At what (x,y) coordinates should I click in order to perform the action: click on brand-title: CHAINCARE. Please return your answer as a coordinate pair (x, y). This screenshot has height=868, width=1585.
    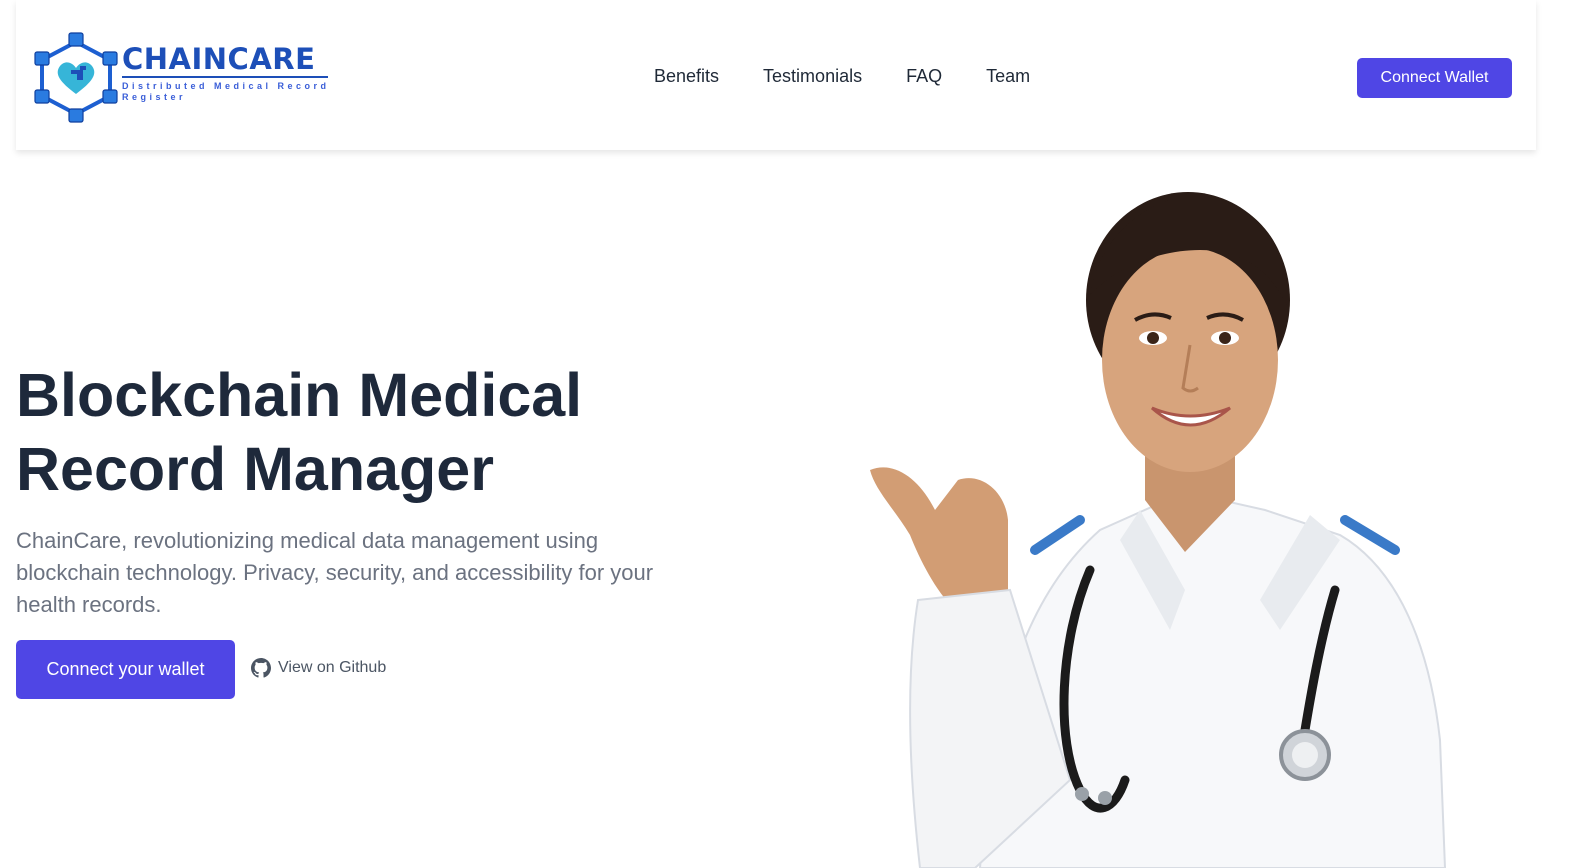
    Looking at the image, I should click on (219, 59).